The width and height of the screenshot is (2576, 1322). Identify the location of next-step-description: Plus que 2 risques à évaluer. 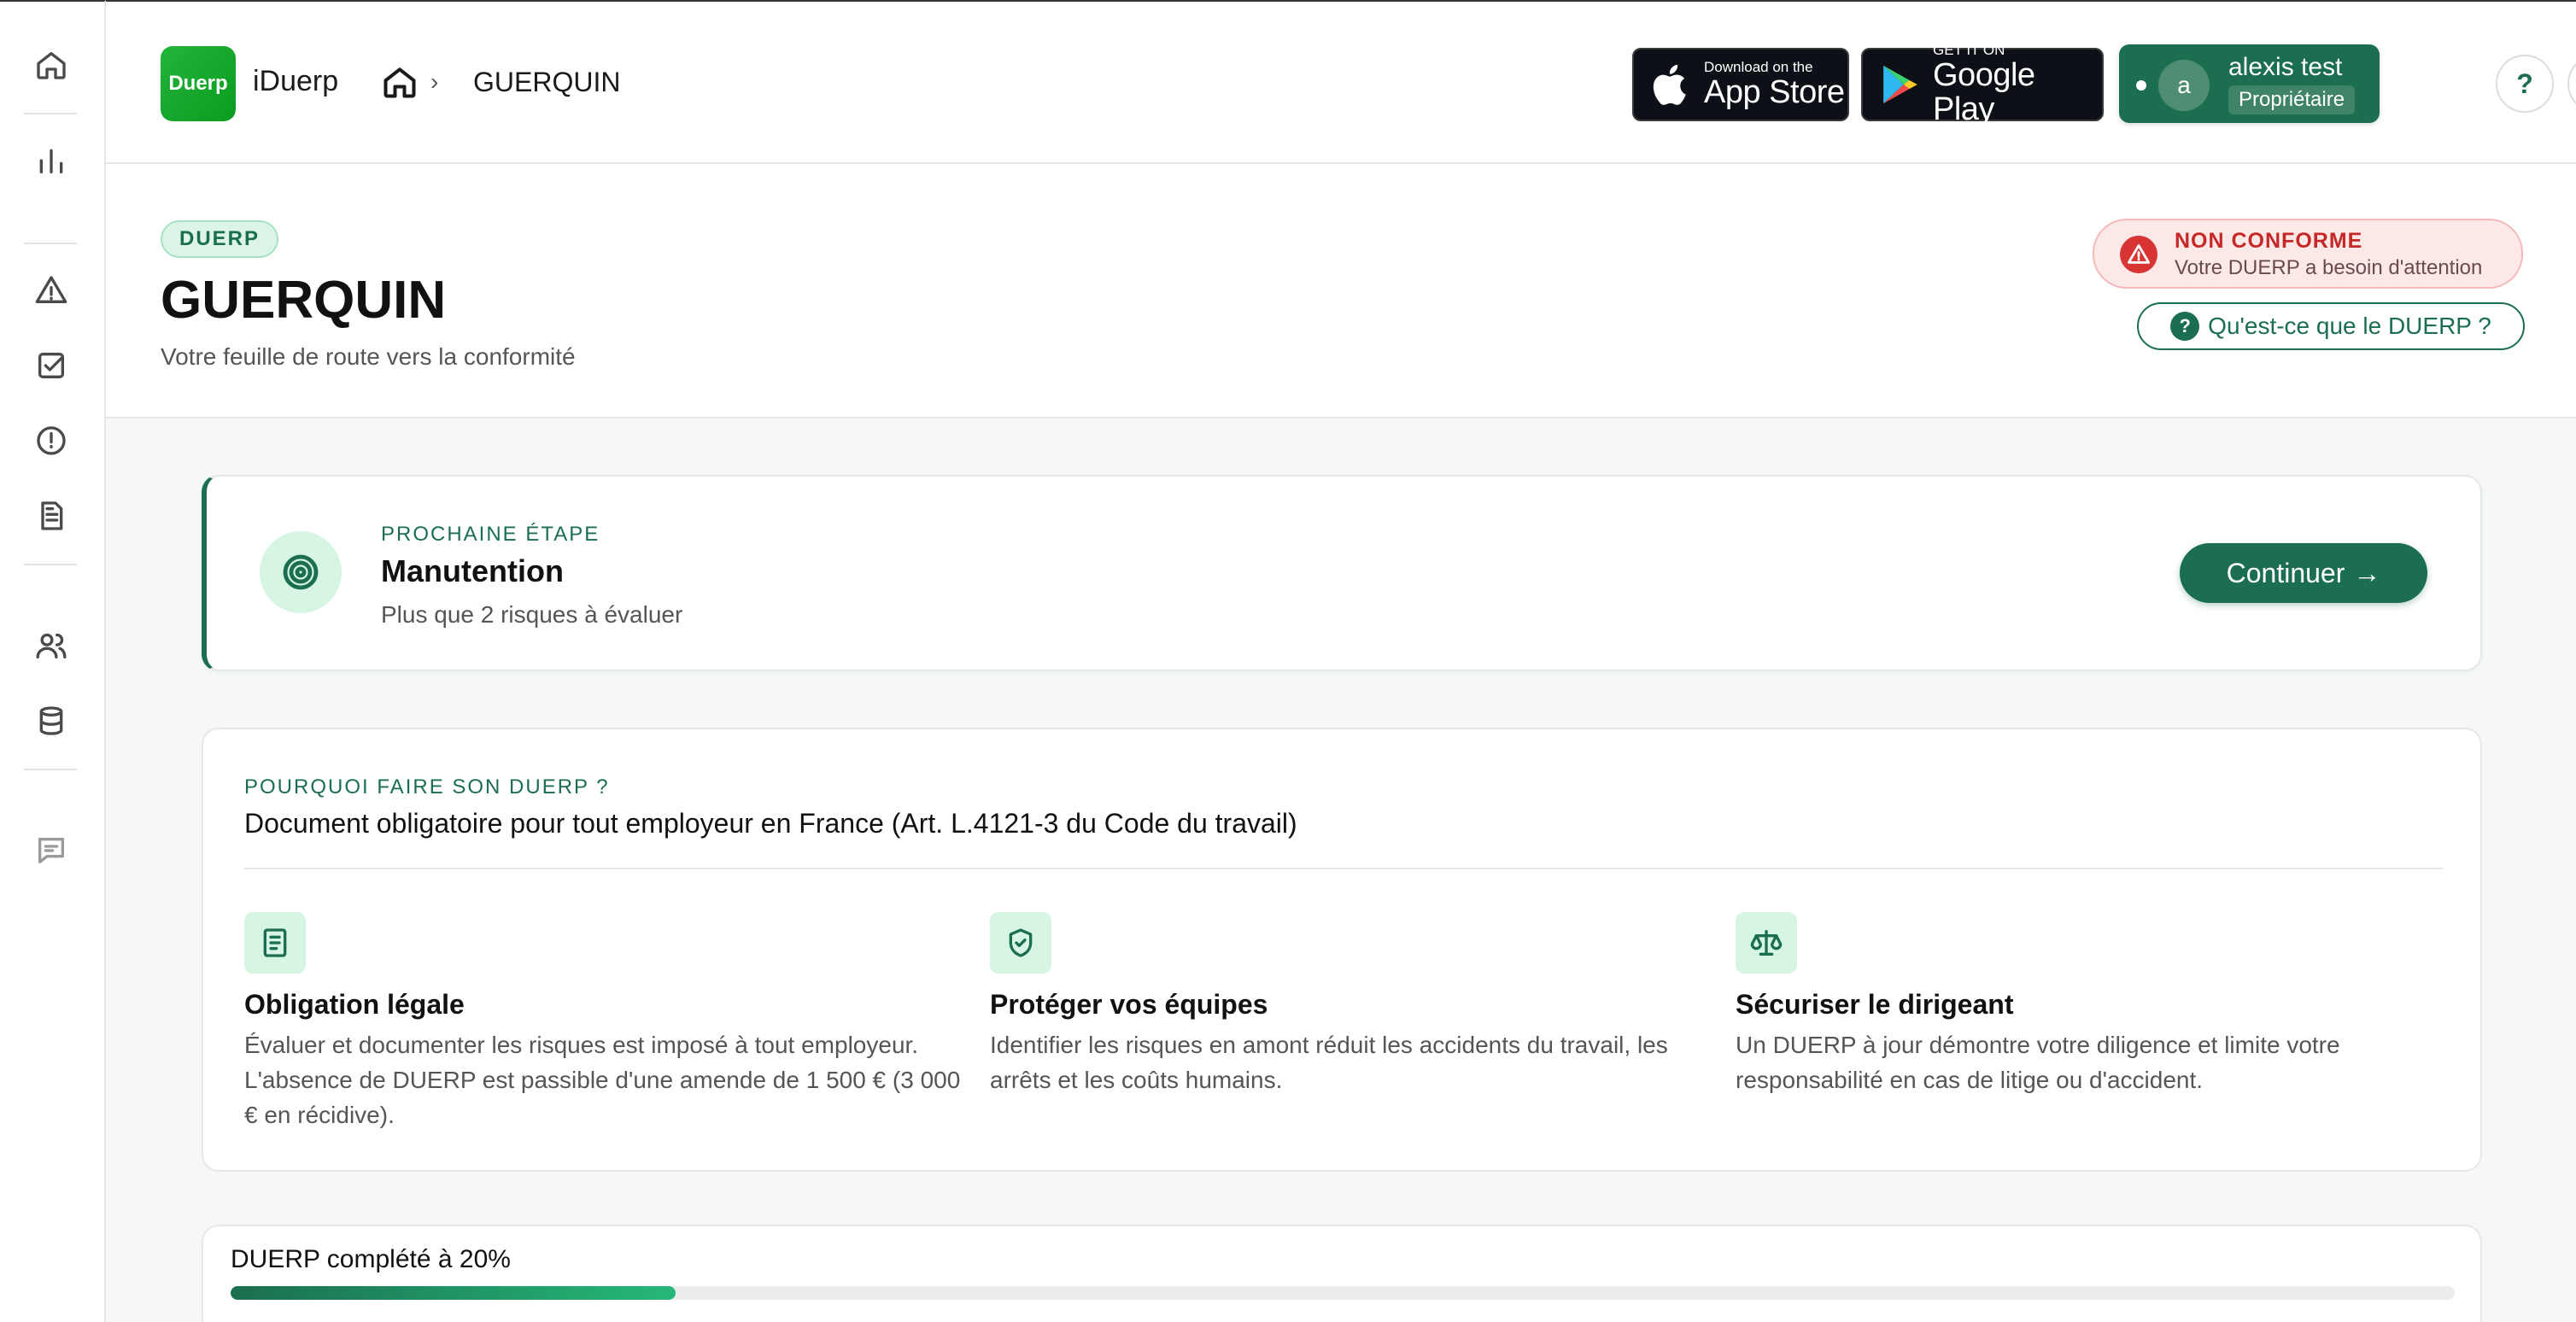
(532, 614).